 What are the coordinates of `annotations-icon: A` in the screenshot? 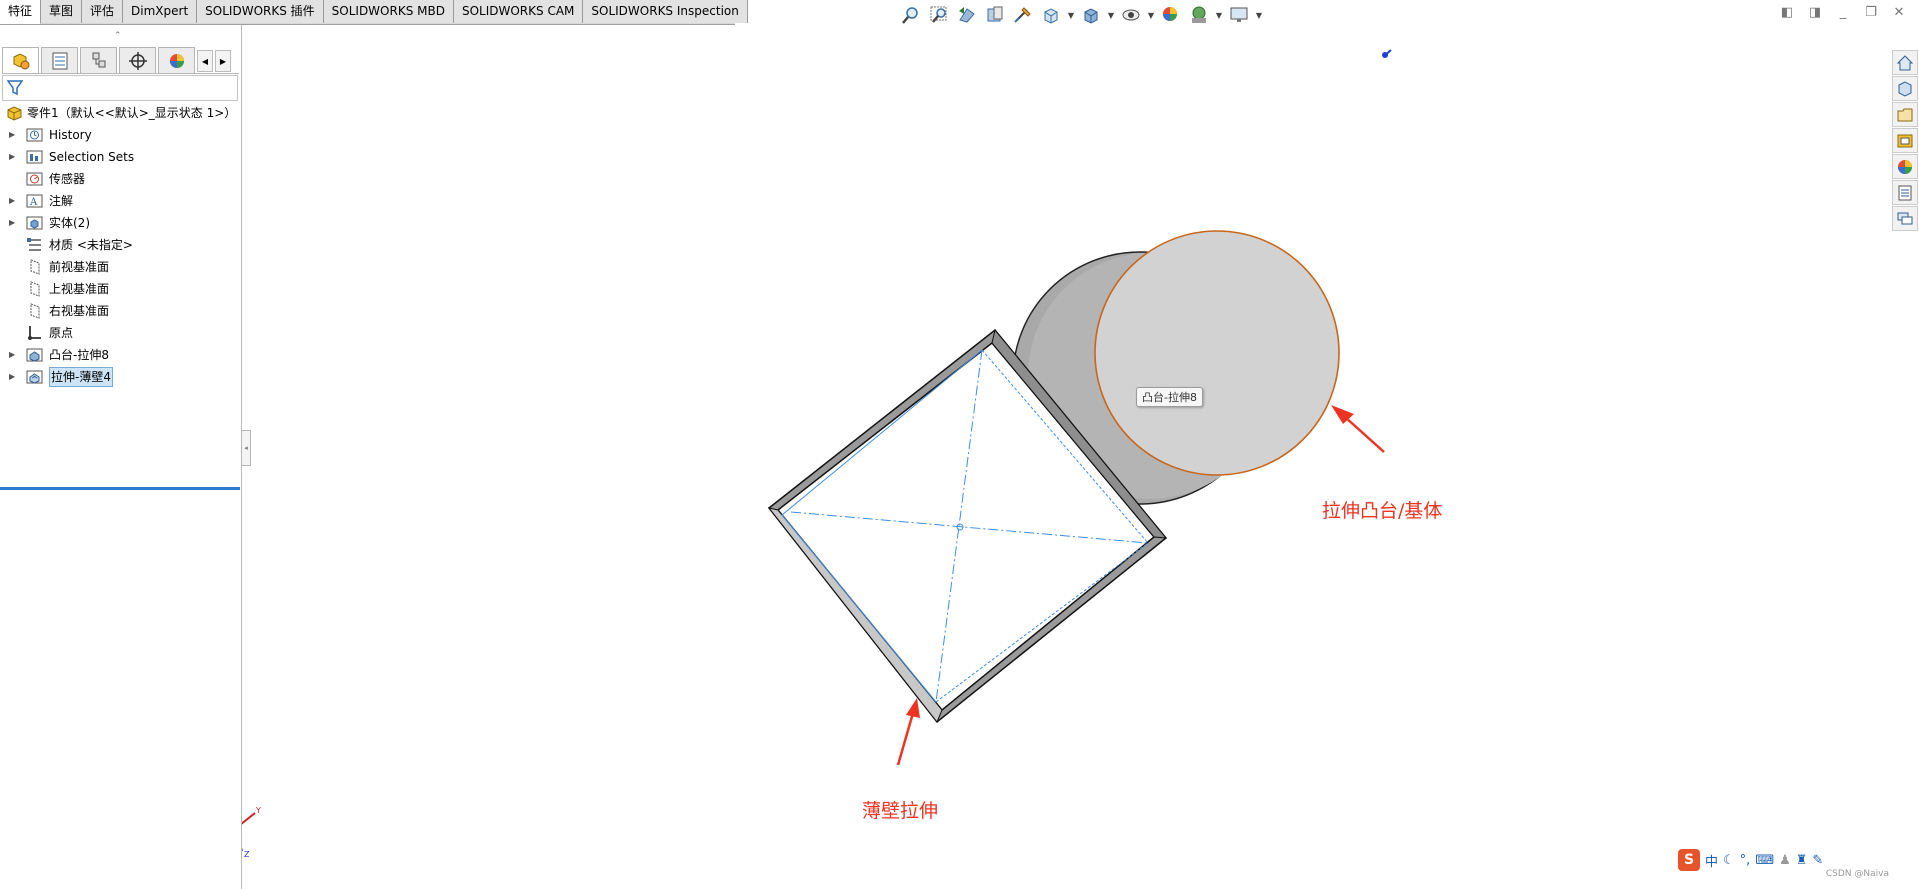 It's located at (34, 201).